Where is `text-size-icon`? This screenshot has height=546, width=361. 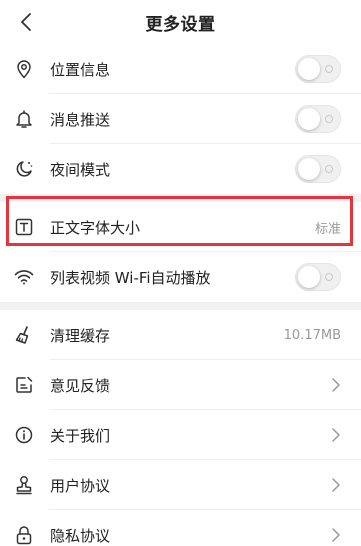
text-size-icon is located at coordinates (24, 227).